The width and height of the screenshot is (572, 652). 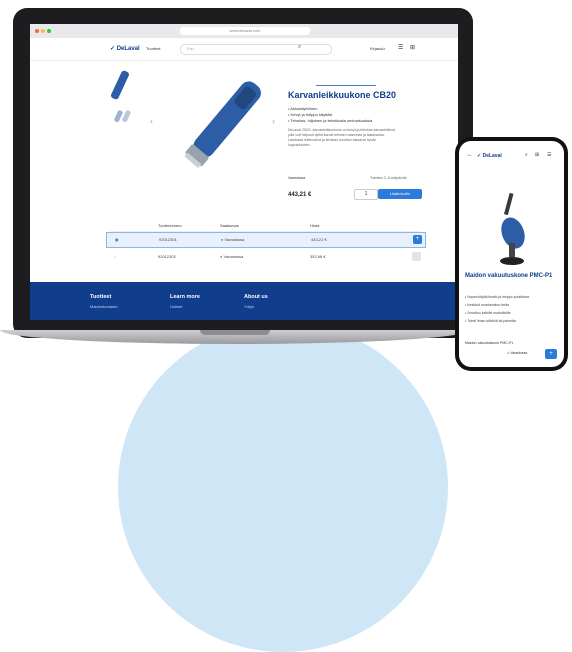 I want to click on browser-chrome: www.delaval.com, so click(x=244, y=31).